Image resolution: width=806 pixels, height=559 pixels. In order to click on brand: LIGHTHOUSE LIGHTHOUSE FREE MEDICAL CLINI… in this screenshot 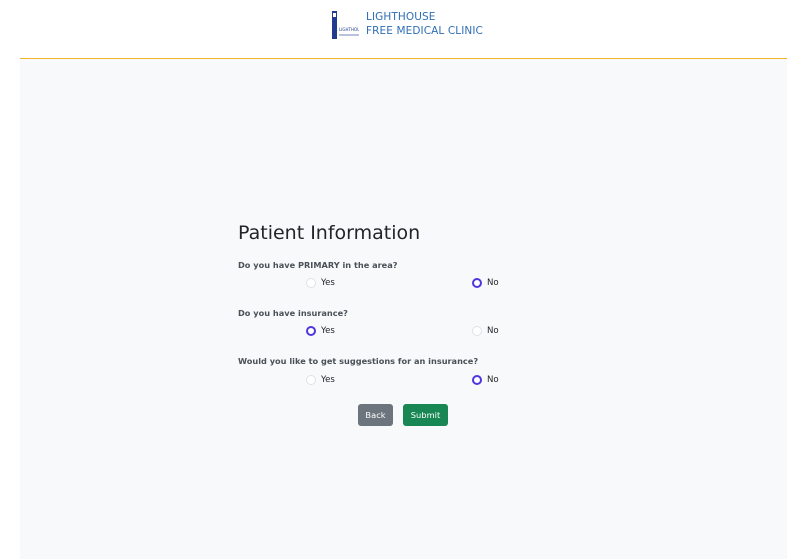, I will do `click(406, 25)`.